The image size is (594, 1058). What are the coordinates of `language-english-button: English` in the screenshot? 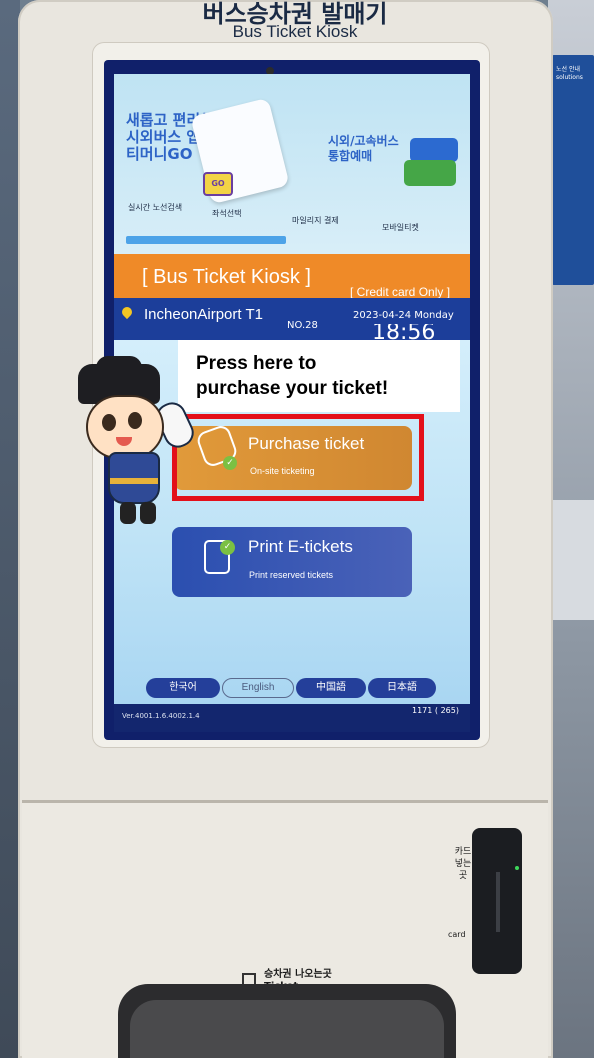 It's located at (258, 688).